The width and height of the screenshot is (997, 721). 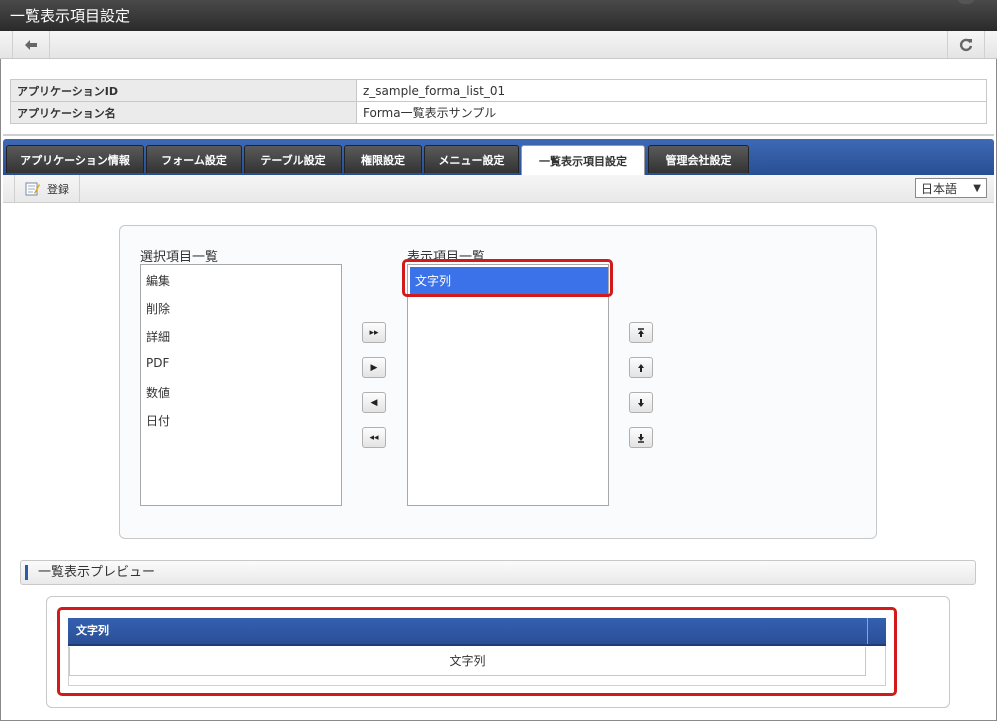 What do you see at coordinates (183, 90) in the screenshot?
I see `app-id-label: アプリケーションID` at bounding box center [183, 90].